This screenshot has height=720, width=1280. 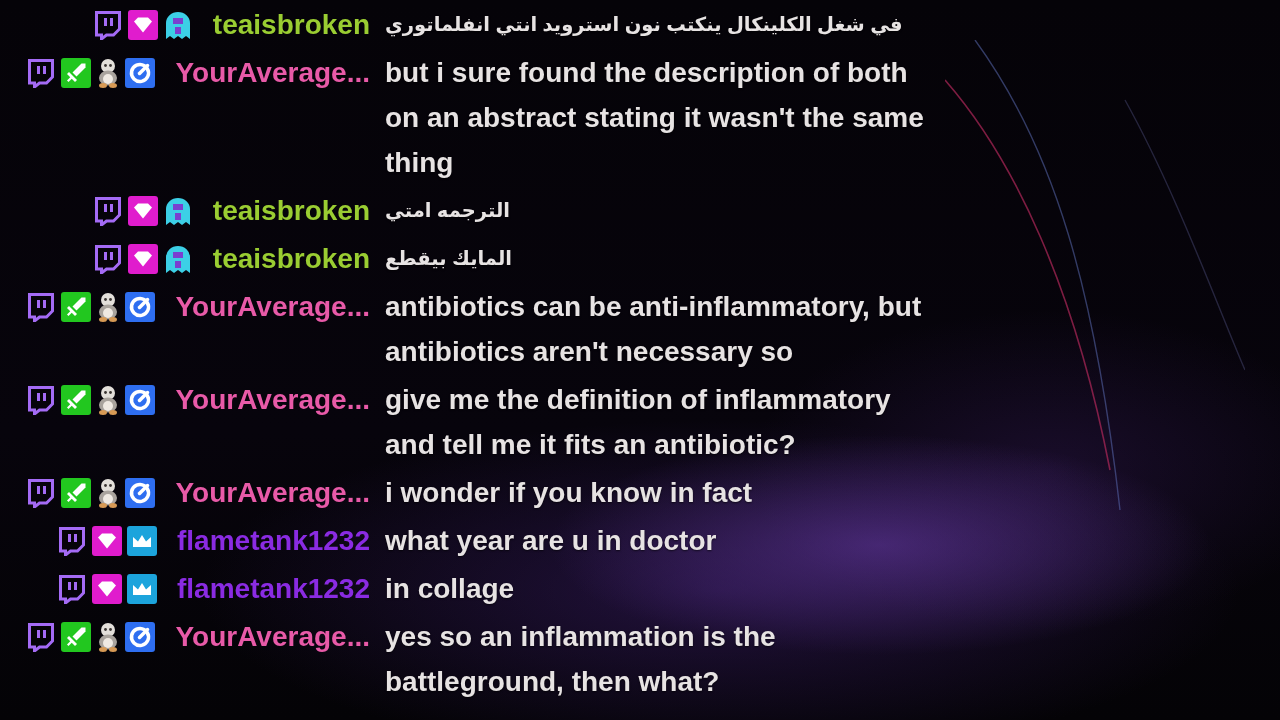 What do you see at coordinates (638, 422) in the screenshot?
I see `chat-message: give me the definition of inflammatory and tell me it fits an antibiotic?` at bounding box center [638, 422].